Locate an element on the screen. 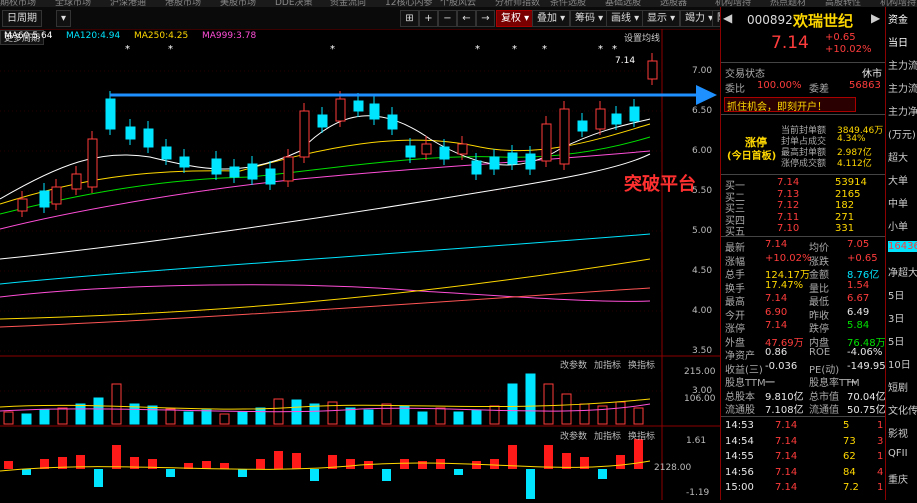  top-menu-item: 选股器 is located at coordinates (673, 3).